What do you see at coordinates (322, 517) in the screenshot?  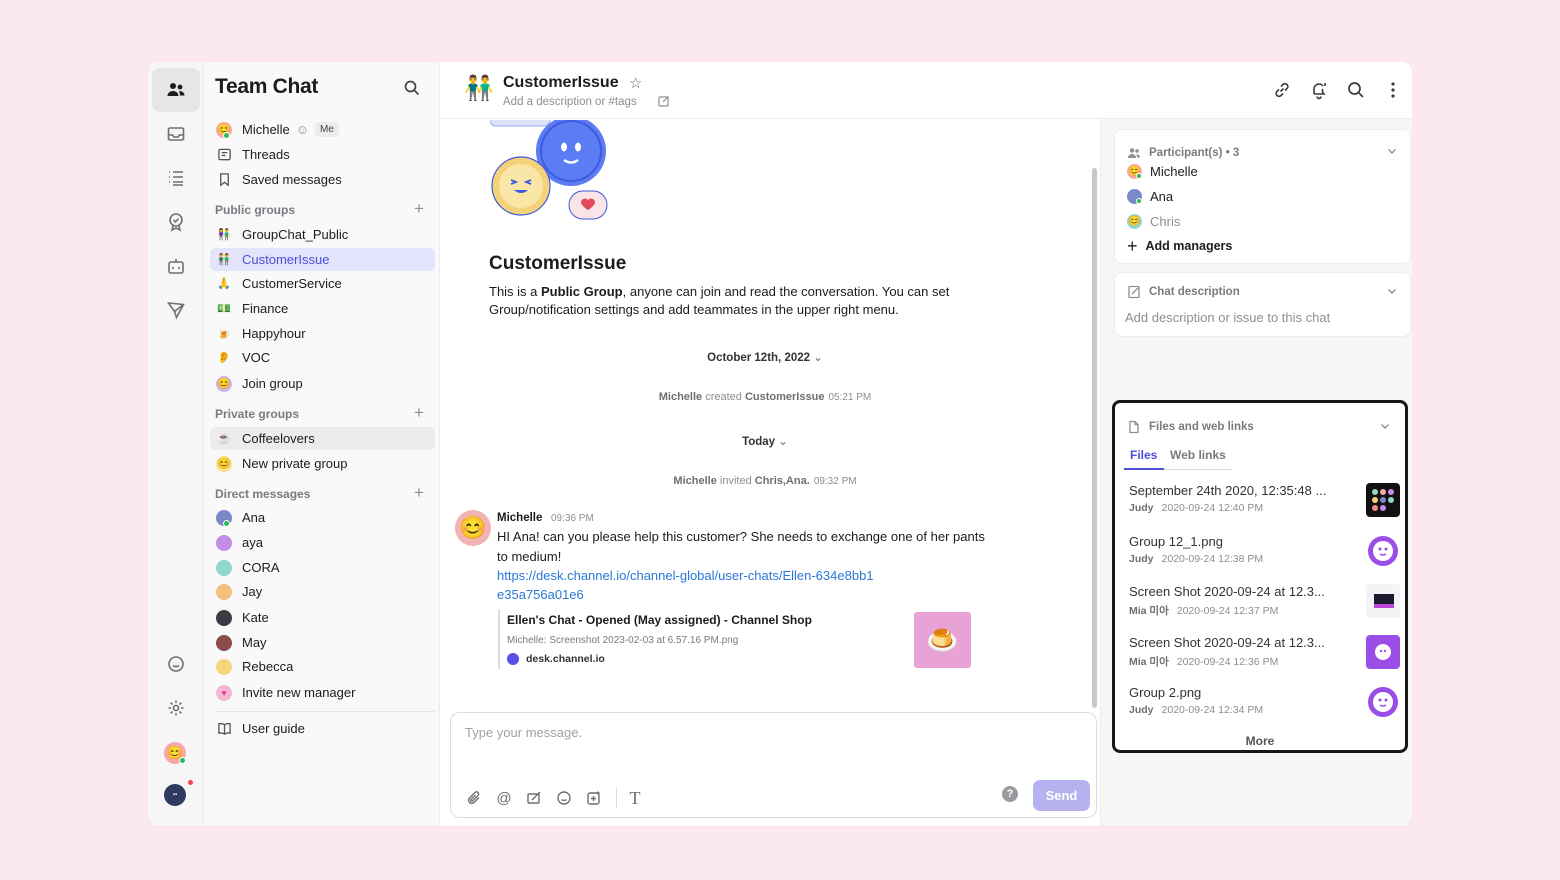 I see `sidebar-item-dm-ana: Ana` at bounding box center [322, 517].